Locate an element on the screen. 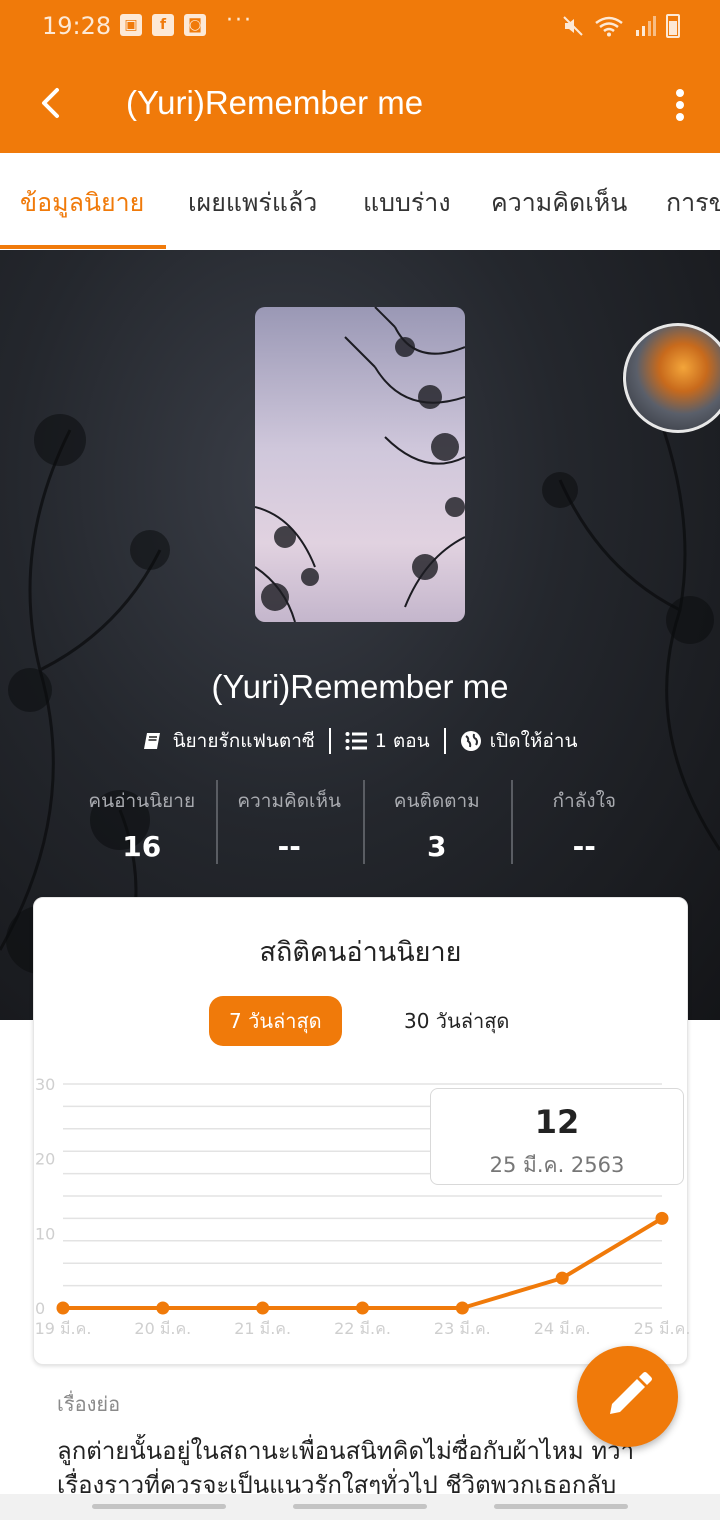 The width and height of the screenshot is (720, 1520). status-bar: 19:28 ▣ f ◙ ··· is located at coordinates (360, 28).